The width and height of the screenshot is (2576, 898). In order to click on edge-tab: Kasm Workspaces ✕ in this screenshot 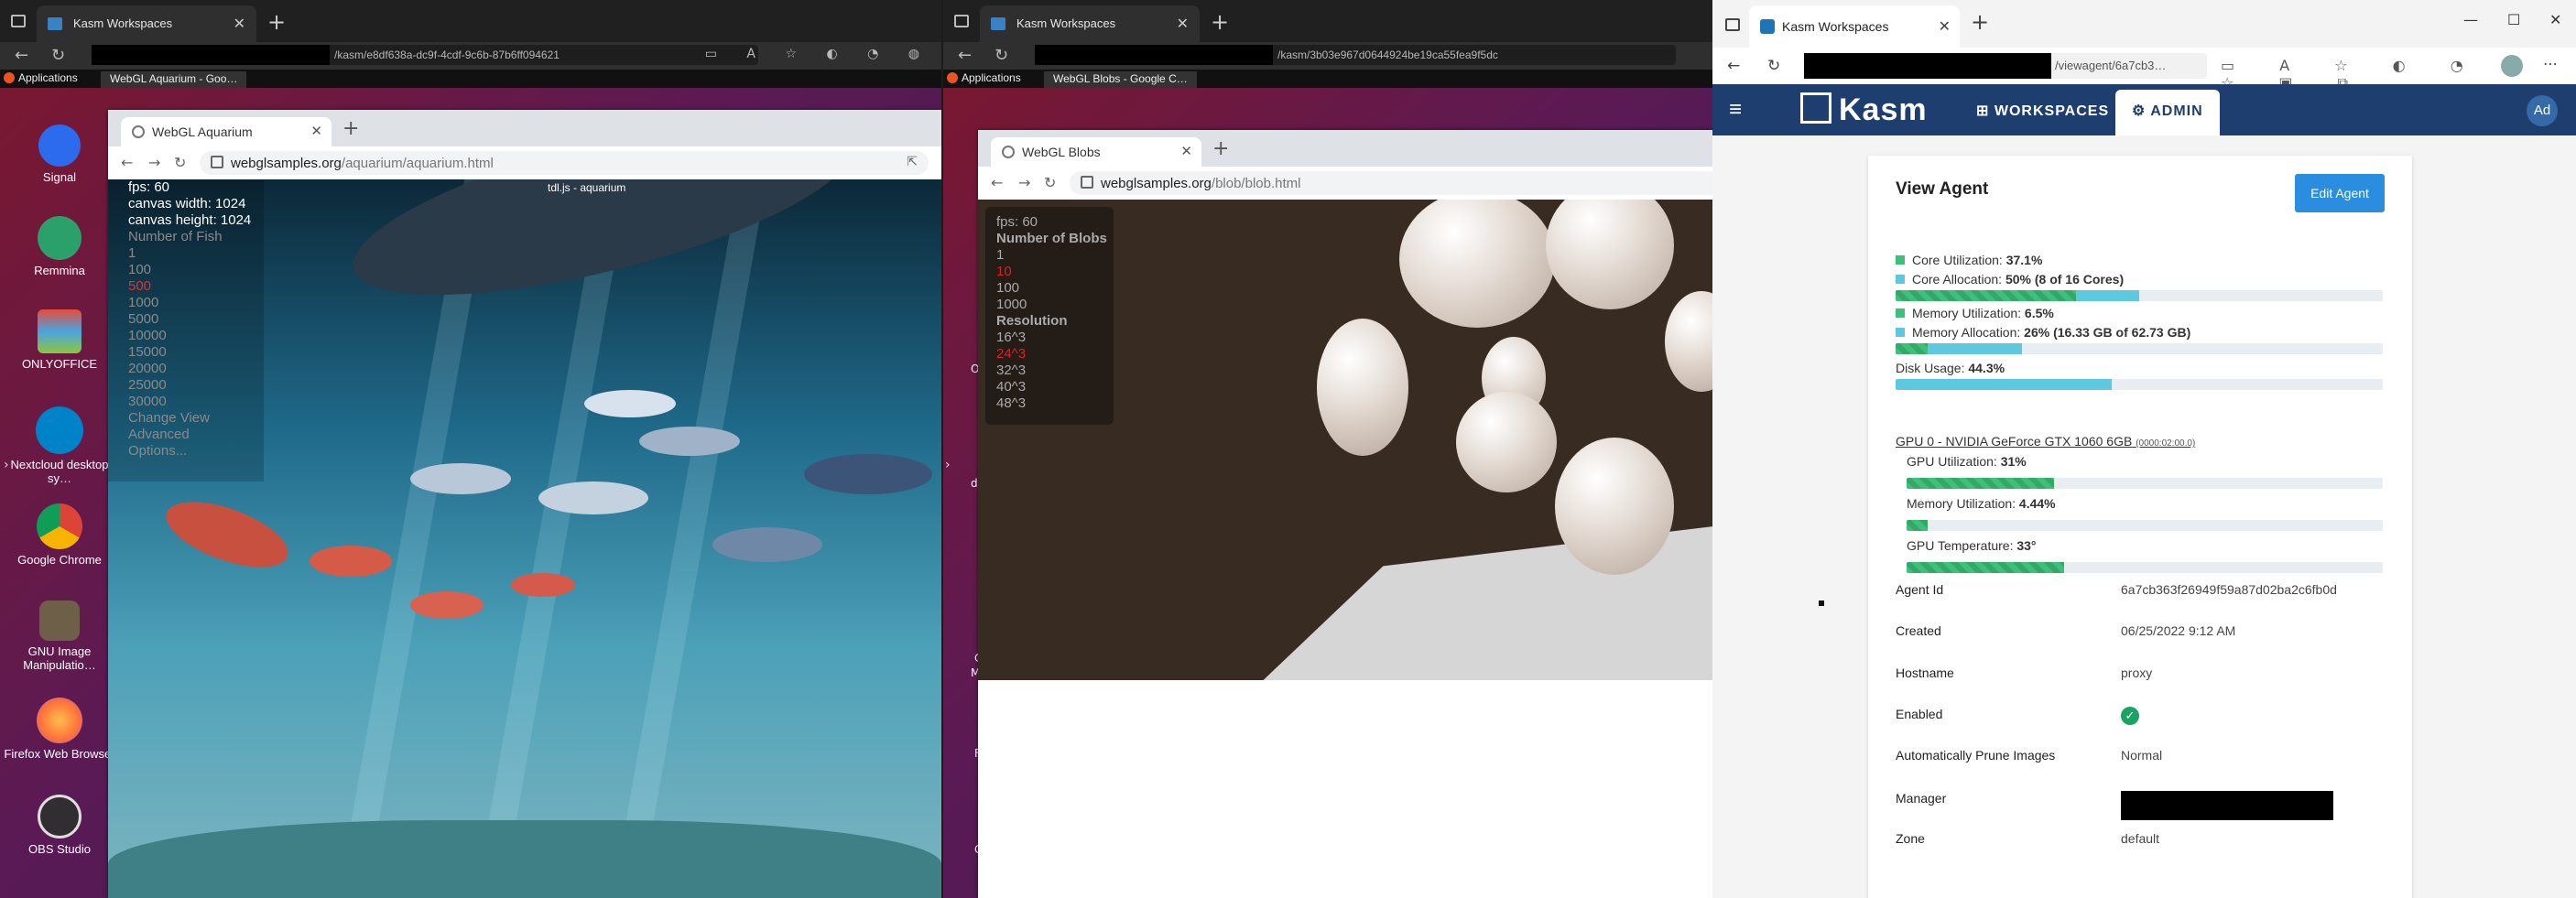, I will do `click(1854, 26)`.